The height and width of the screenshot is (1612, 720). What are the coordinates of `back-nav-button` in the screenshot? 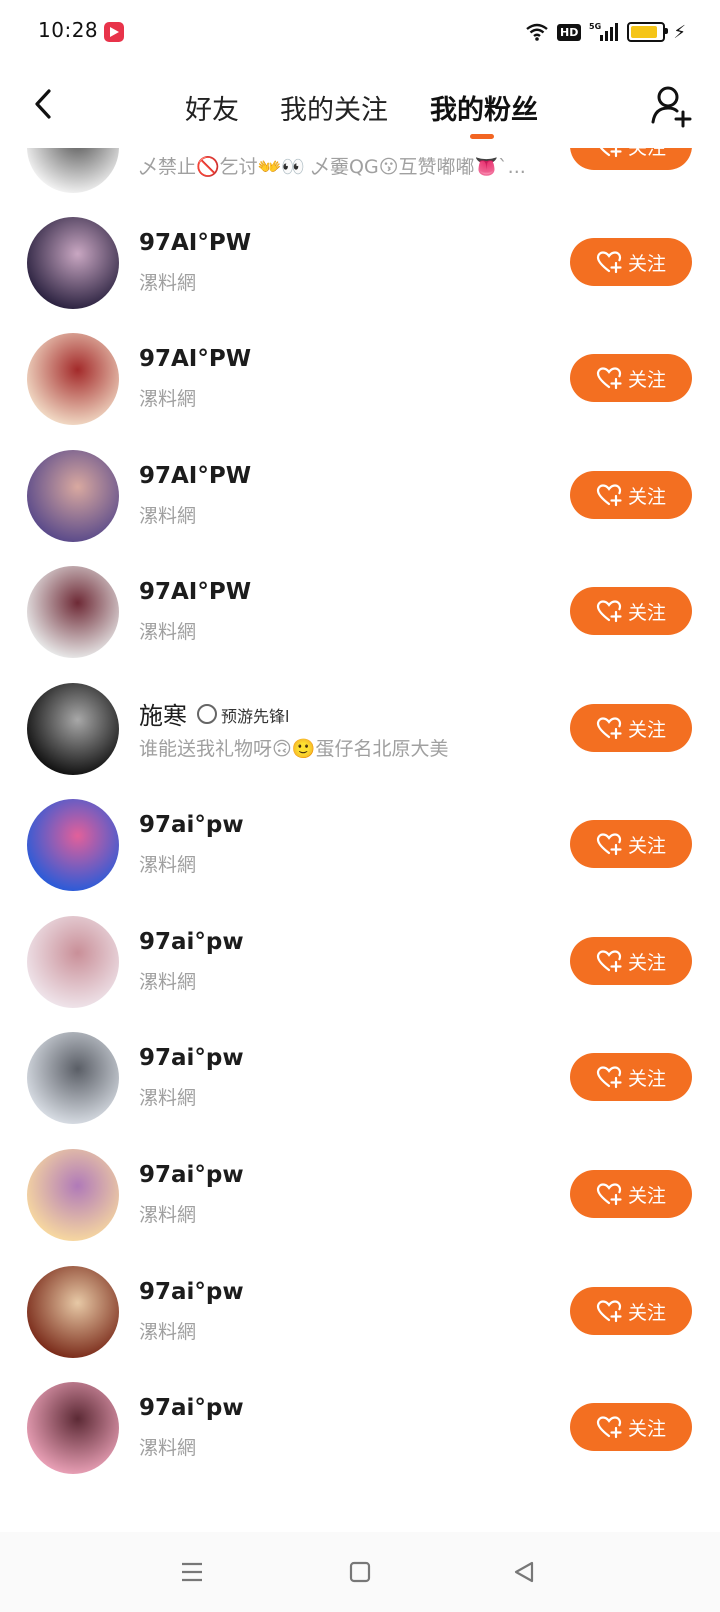 It's located at (524, 1572).